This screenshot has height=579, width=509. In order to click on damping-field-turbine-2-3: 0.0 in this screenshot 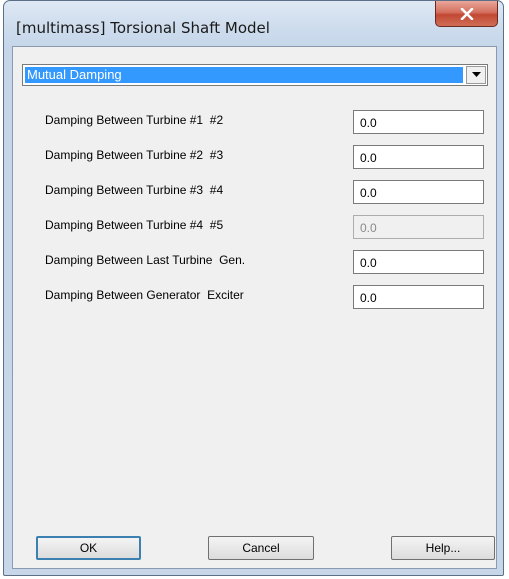, I will do `click(418, 157)`.